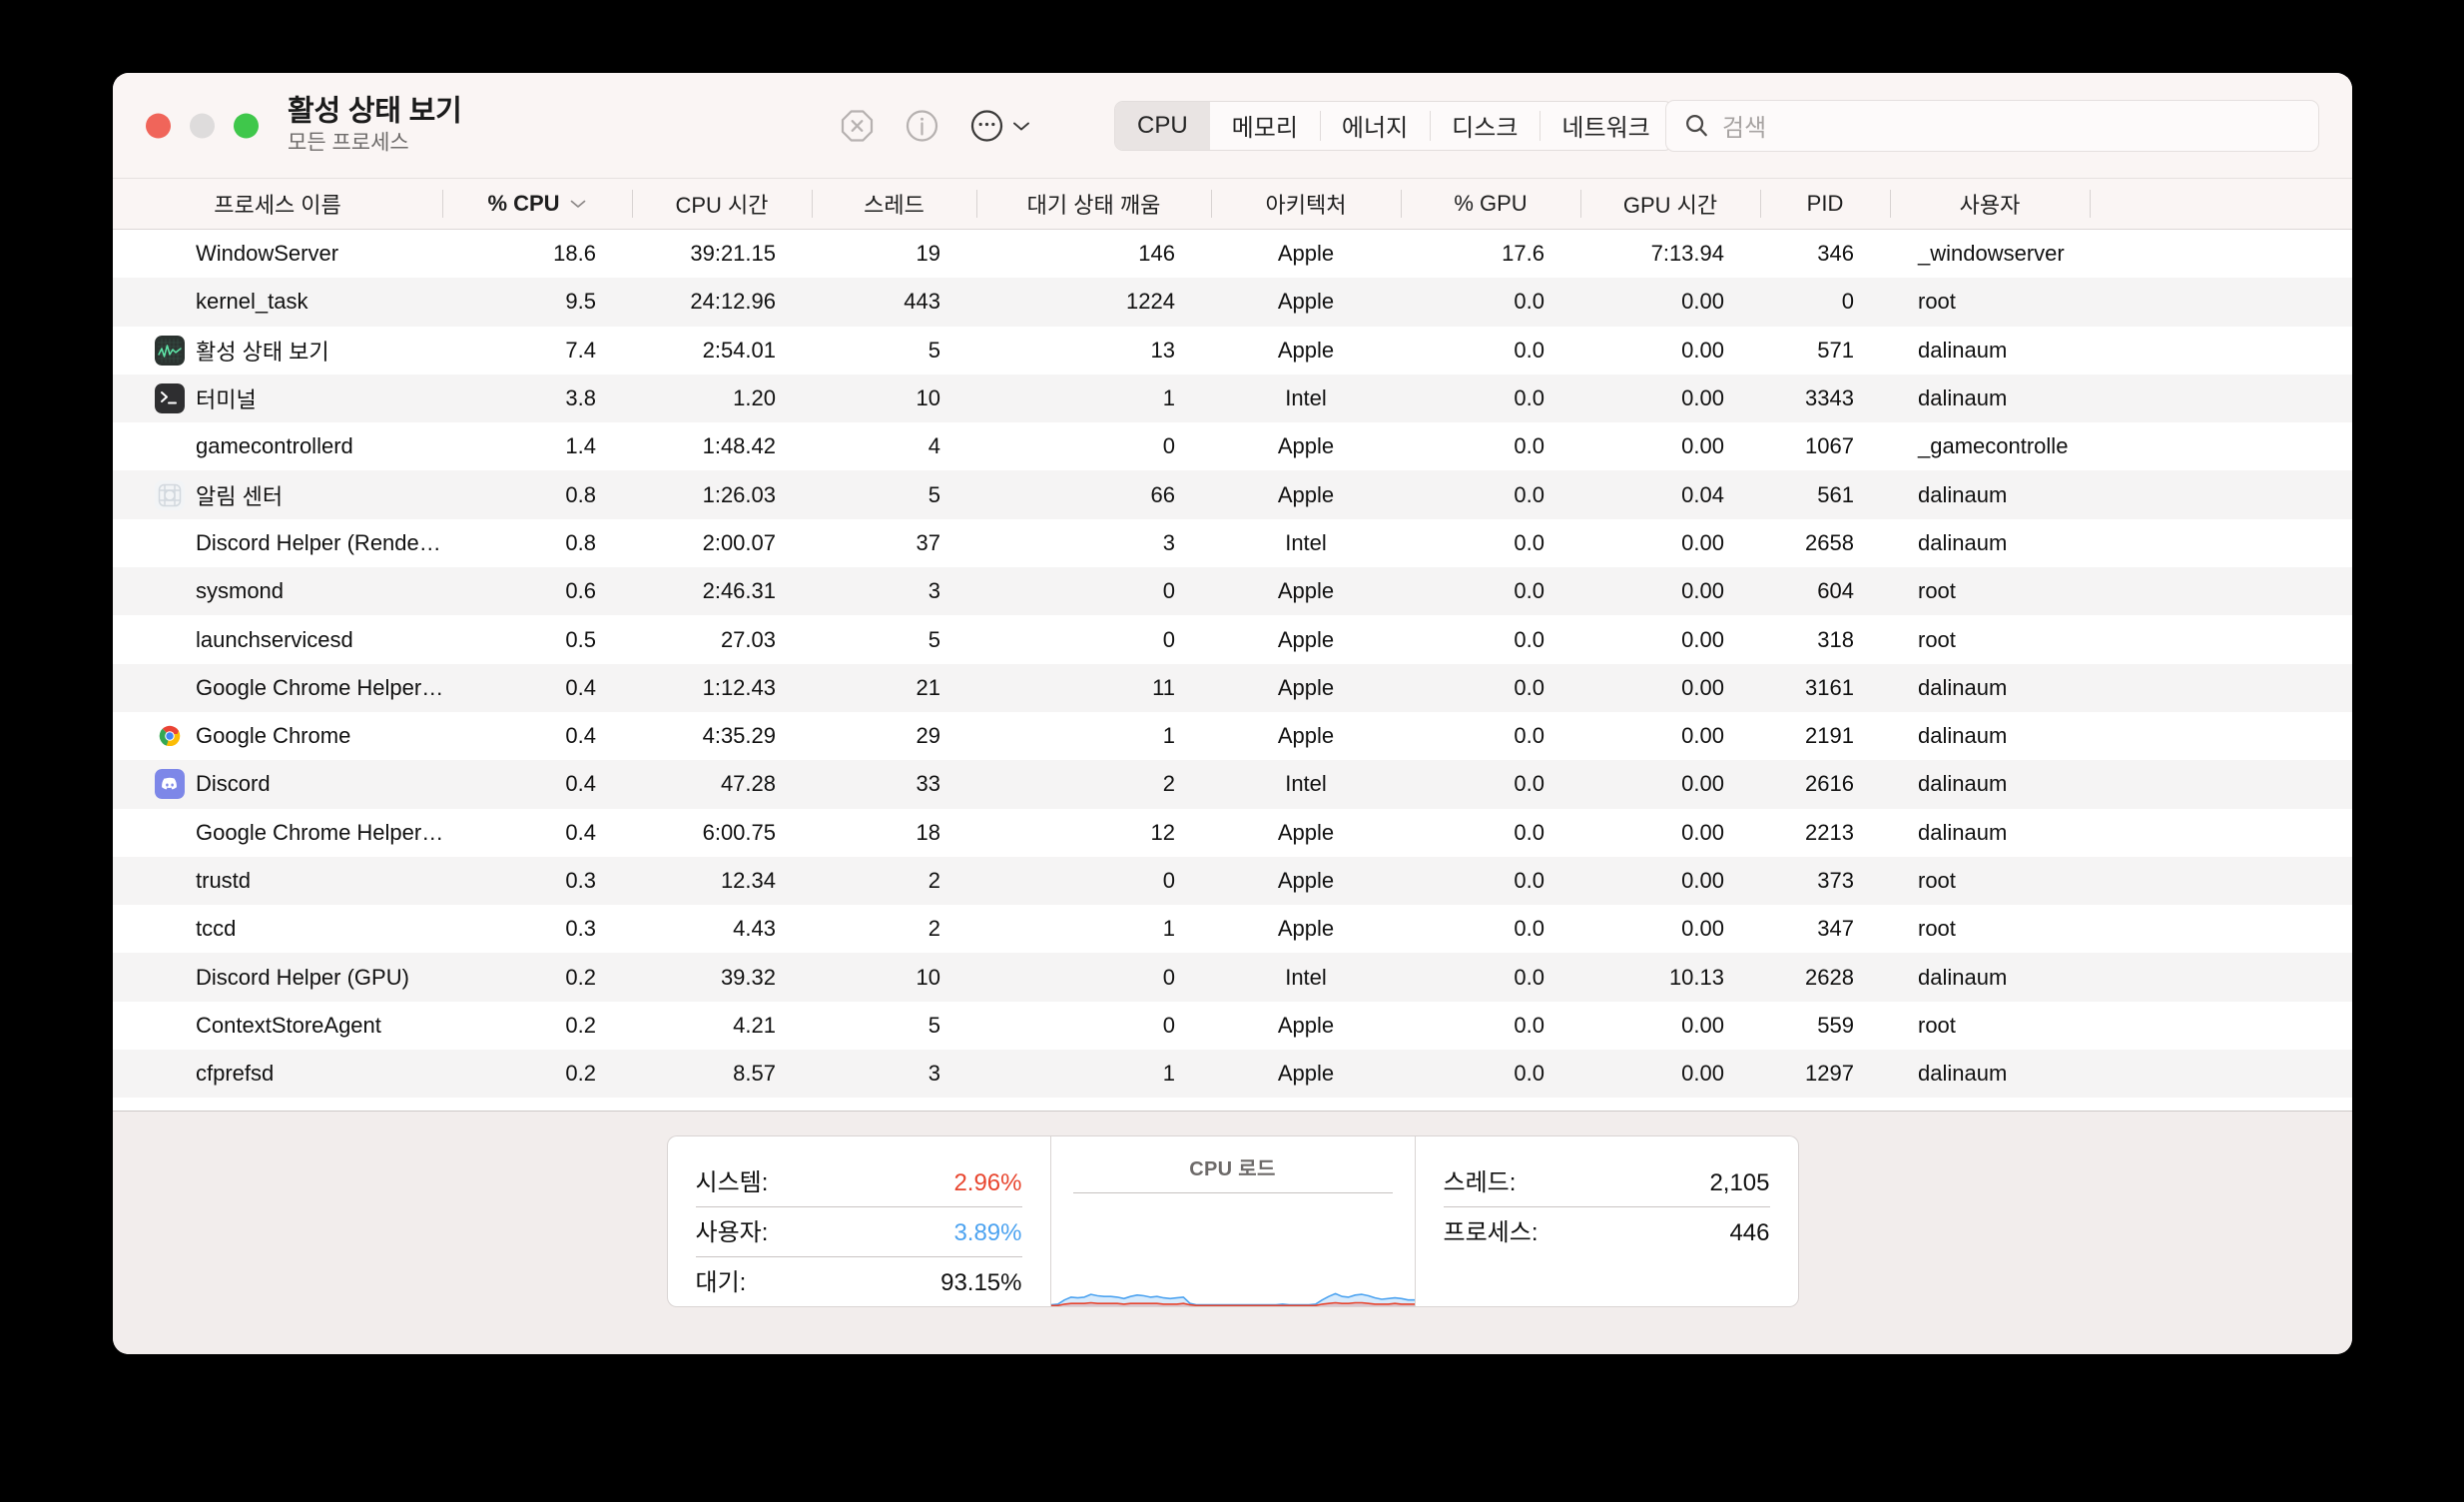 The height and width of the screenshot is (1502, 2464). I want to click on quit-process-button, so click(857, 126).